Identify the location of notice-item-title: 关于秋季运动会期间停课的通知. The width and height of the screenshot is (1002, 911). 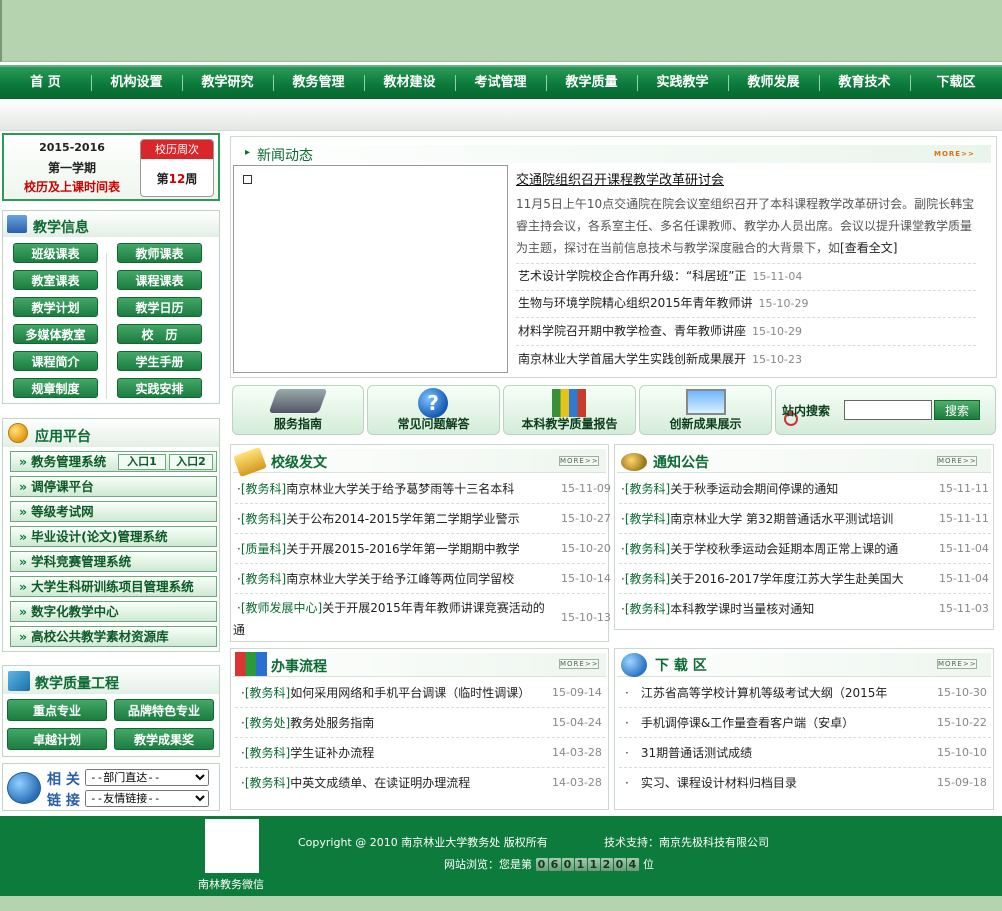
(754, 489).